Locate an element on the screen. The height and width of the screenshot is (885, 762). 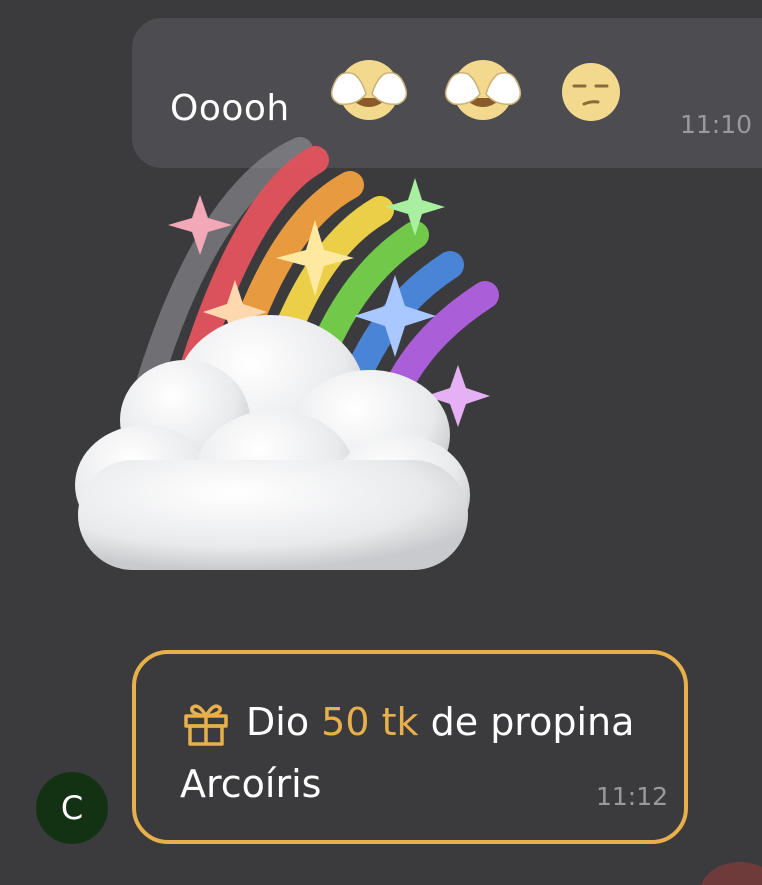
gift-suffix: de propina is located at coordinates (532, 722).